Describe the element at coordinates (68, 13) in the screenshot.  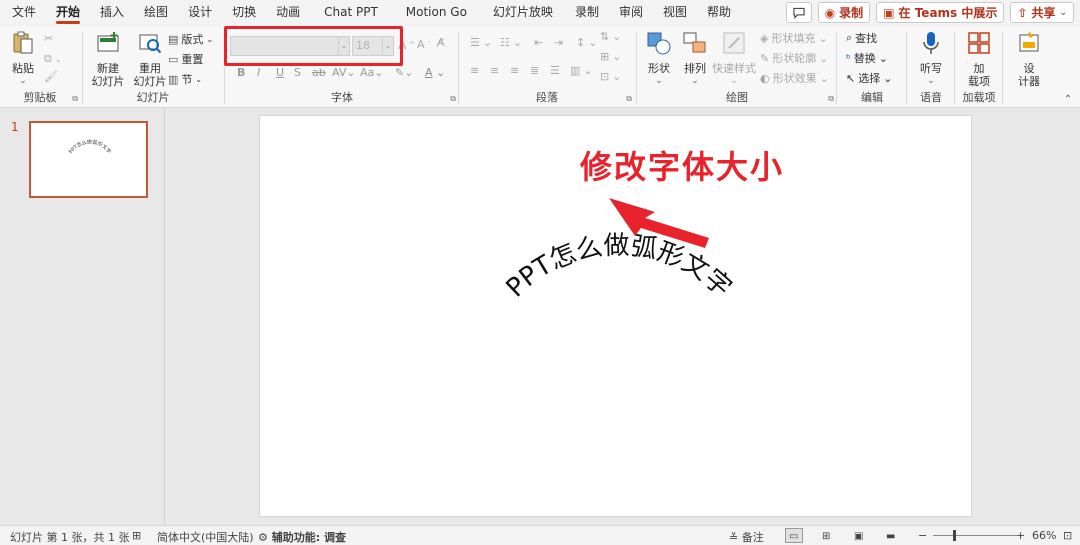
I see `tab-home: 开始` at that location.